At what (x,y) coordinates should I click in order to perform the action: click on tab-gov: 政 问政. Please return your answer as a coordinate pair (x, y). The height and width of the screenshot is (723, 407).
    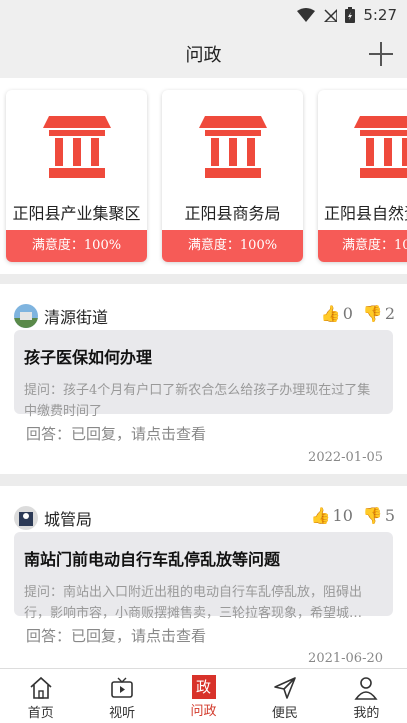
    Looking at the image, I should click on (203, 696).